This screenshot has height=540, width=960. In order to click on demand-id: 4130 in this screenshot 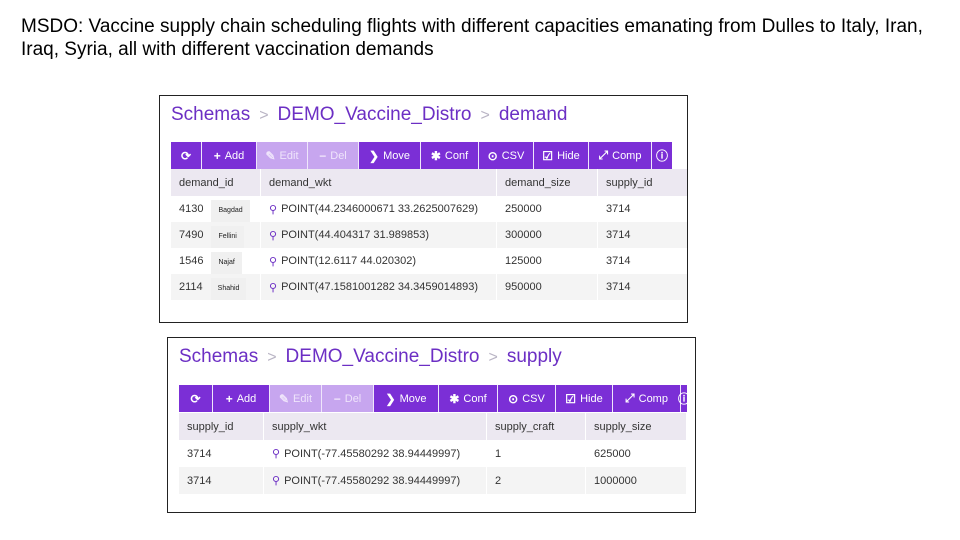, I will do `click(191, 209)`.